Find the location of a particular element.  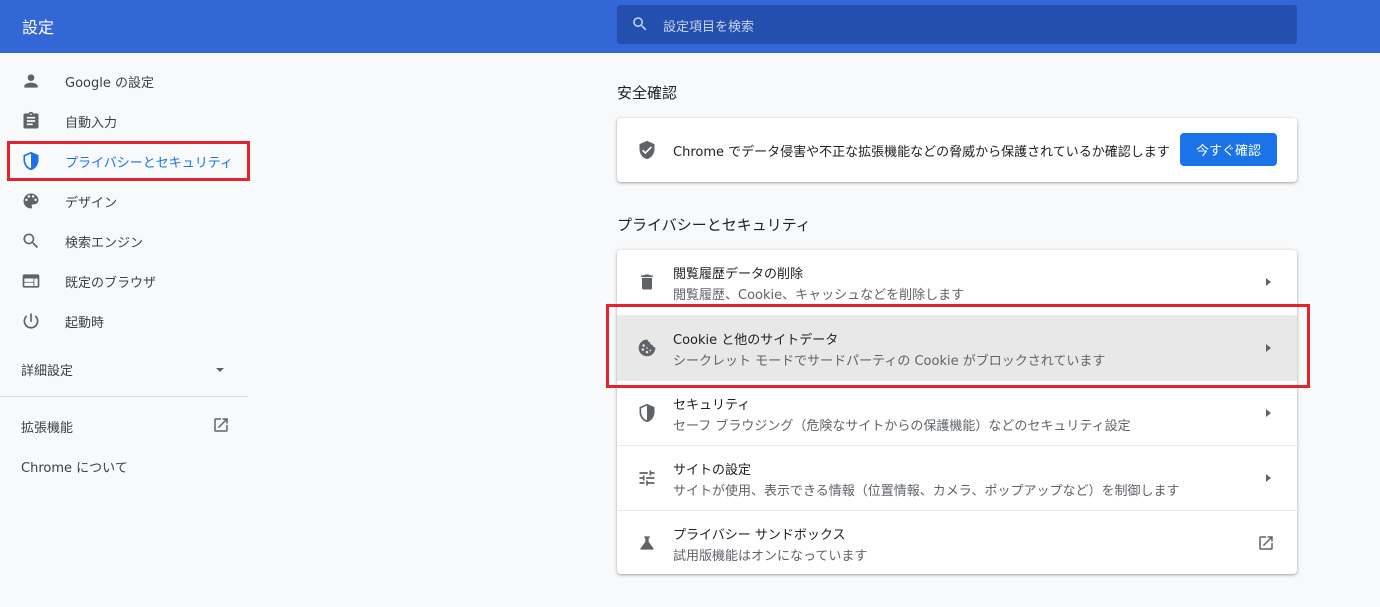

sidebar-item-label: 自動入力 is located at coordinates (91, 123).